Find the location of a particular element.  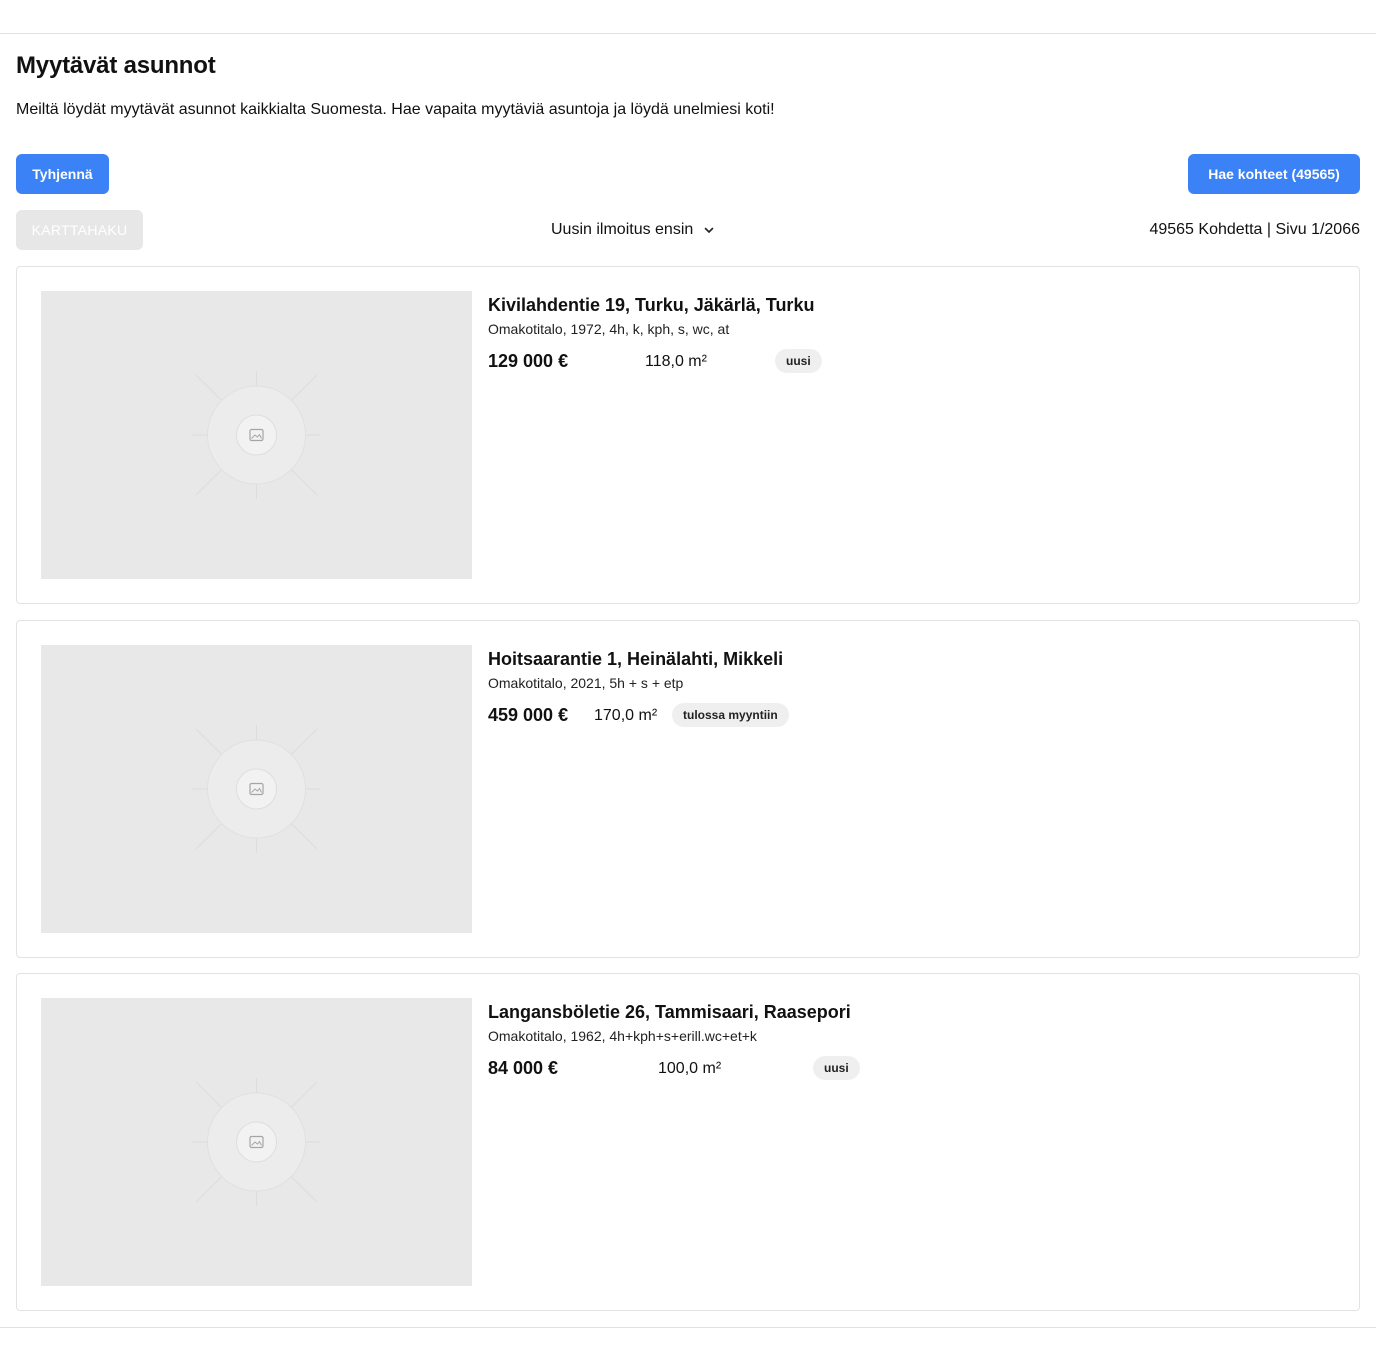

page-title: Myytävät asunnot is located at coordinates (116, 65).